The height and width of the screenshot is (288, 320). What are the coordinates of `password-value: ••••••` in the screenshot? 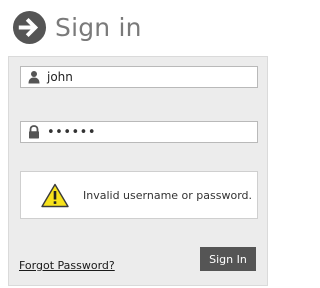 It's located at (72, 132).